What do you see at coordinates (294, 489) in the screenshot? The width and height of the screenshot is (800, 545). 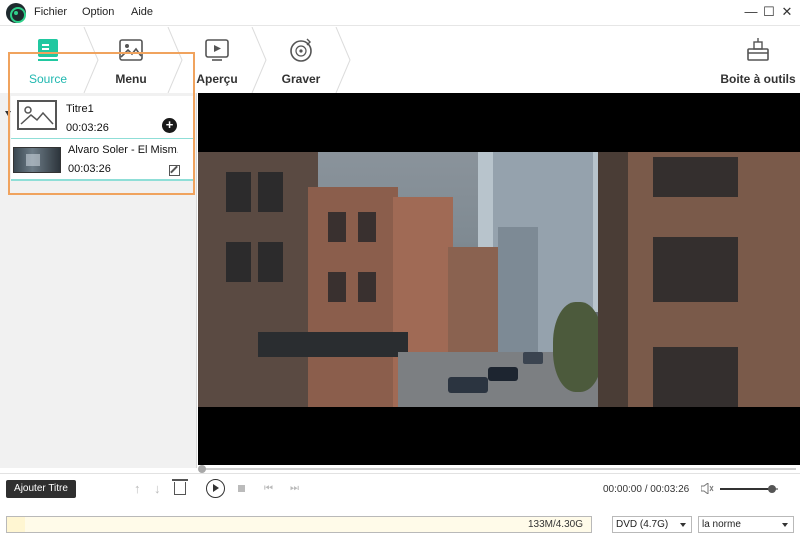 I see `next-icon: ⏭` at bounding box center [294, 489].